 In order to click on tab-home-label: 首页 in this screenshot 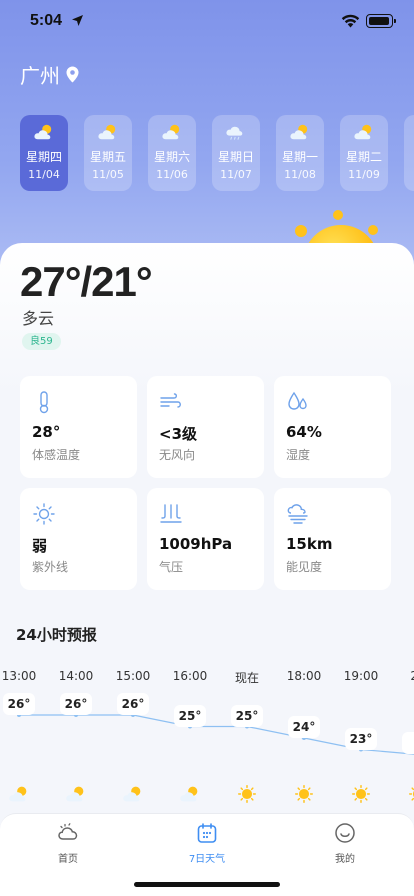, I will do `click(68, 859)`.